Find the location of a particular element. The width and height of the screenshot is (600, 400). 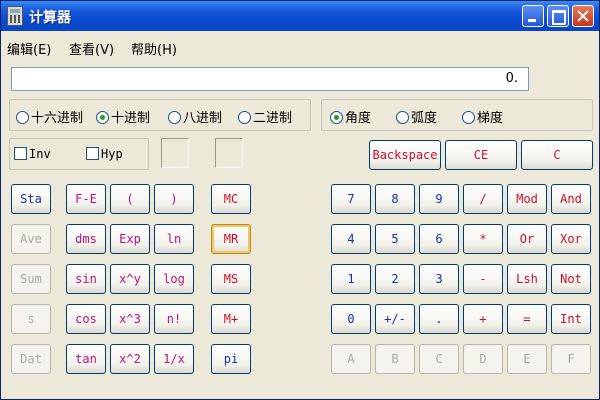

log-button: log is located at coordinates (174, 279).